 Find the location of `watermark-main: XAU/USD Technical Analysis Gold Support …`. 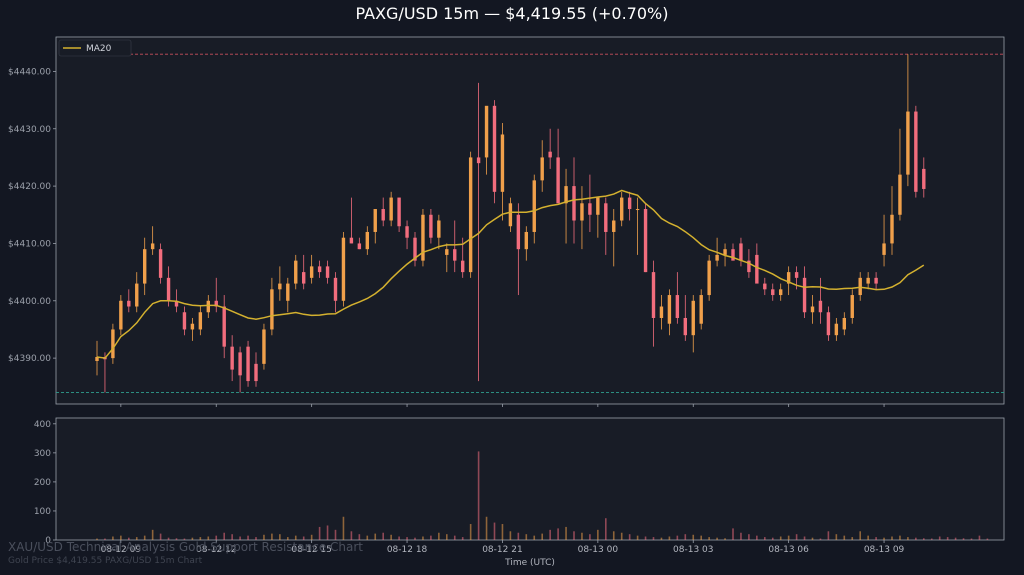

watermark-main: XAU/USD Technical Analysis Gold Support … is located at coordinates (185, 547).